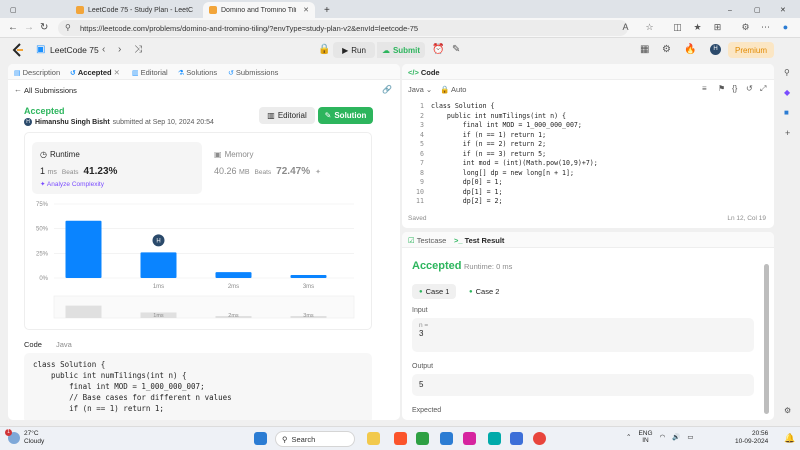  I want to click on extensions-icon: ⚙, so click(745, 27).